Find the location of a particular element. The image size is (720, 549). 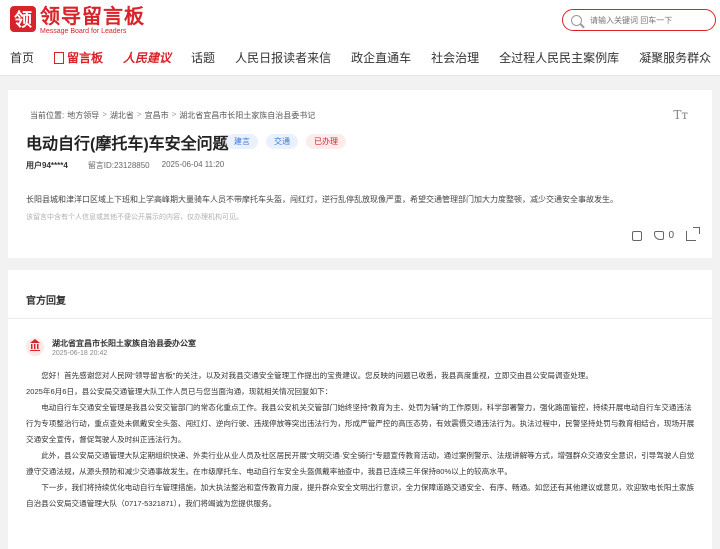

logo-mark-icon: 领 is located at coordinates (23, 19).